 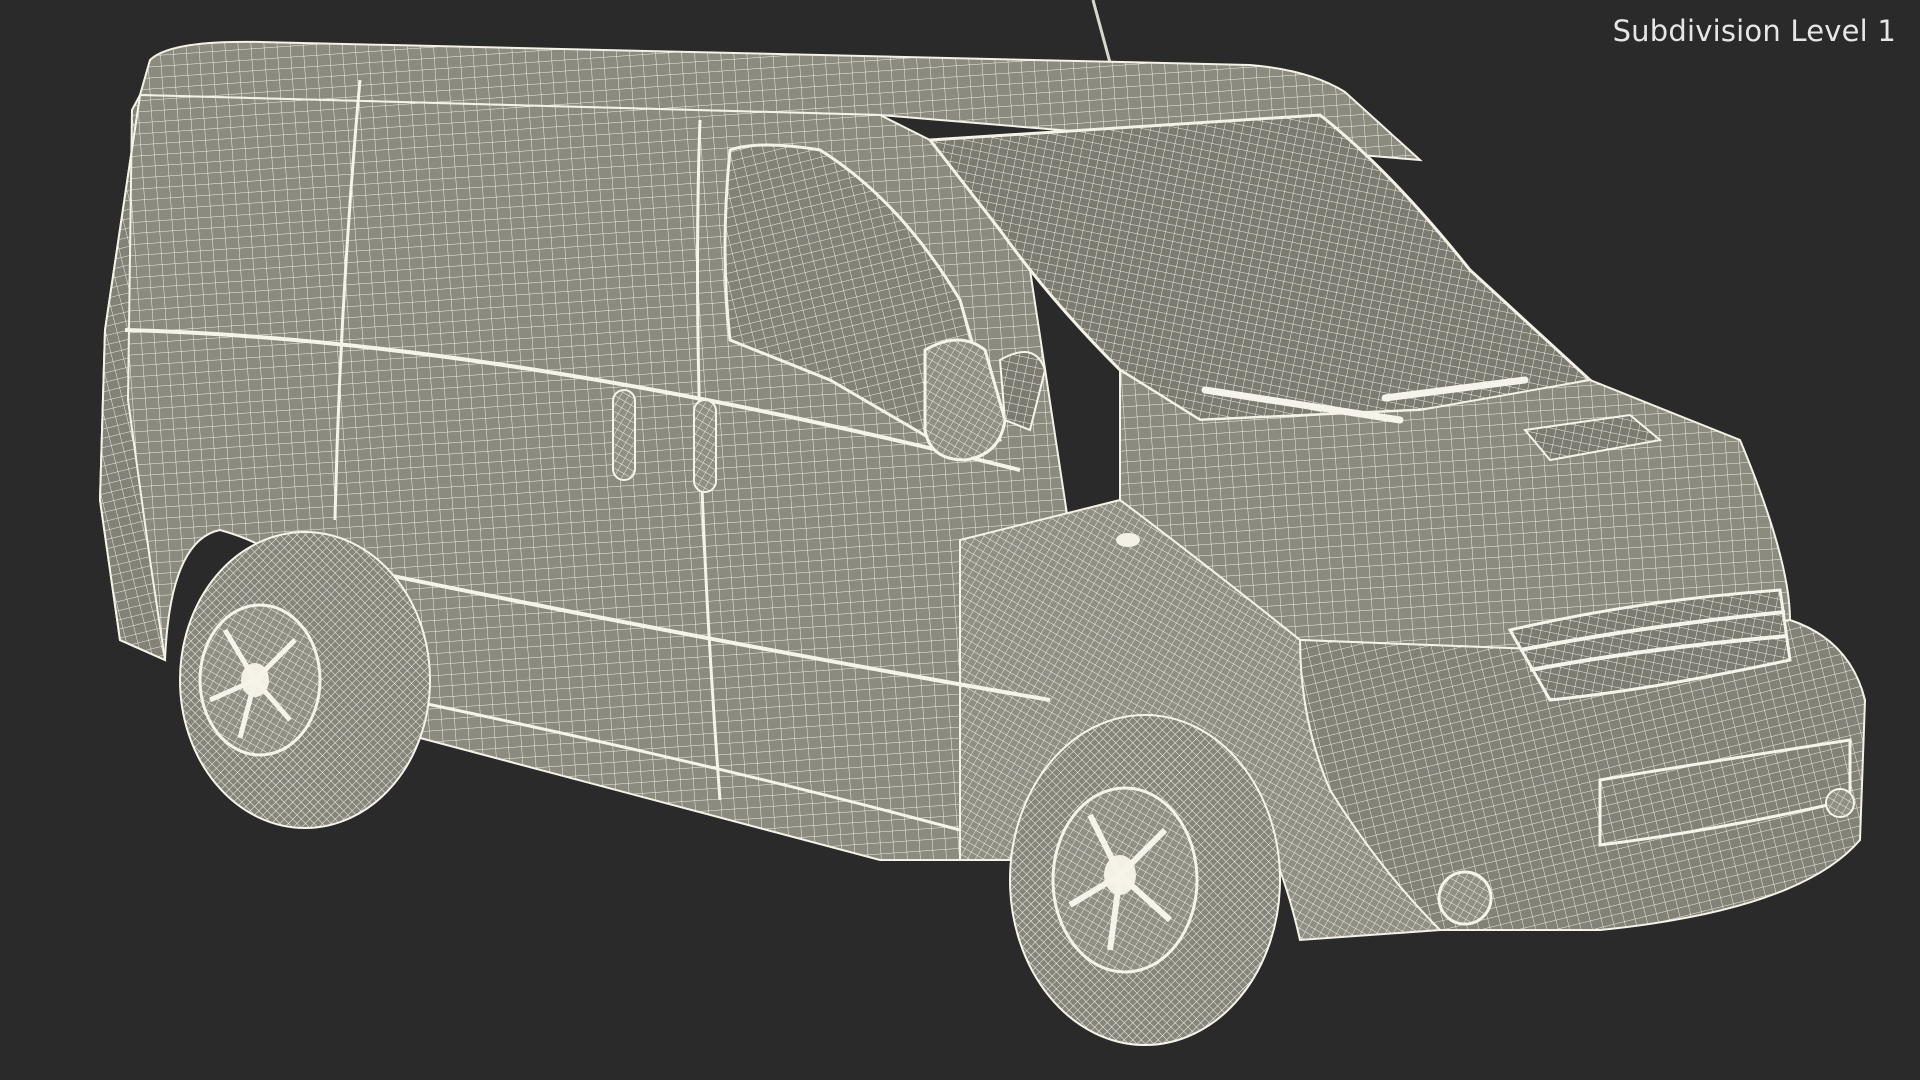 I want to click on front-wheel, so click(x=1145, y=880).